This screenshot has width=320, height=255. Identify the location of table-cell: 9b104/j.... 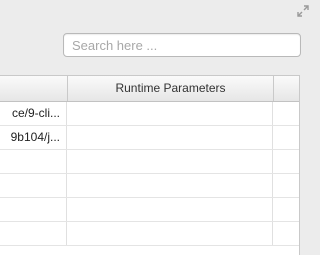
(33, 137).